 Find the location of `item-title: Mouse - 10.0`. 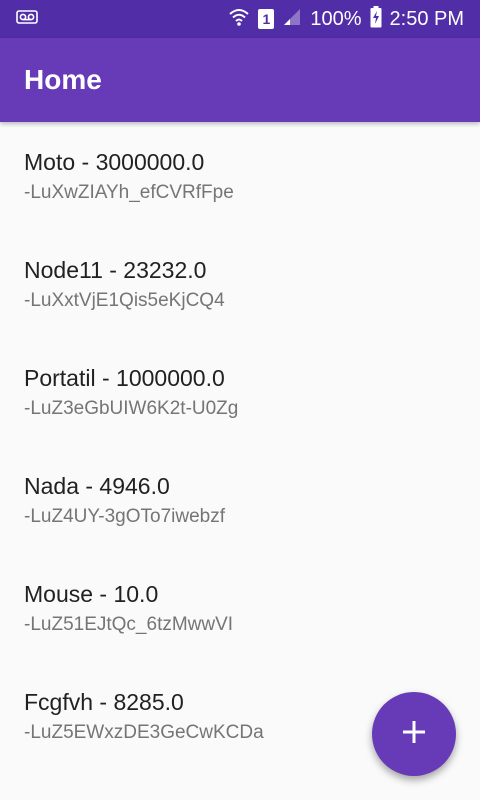

item-title: Mouse - 10.0 is located at coordinates (91, 594).